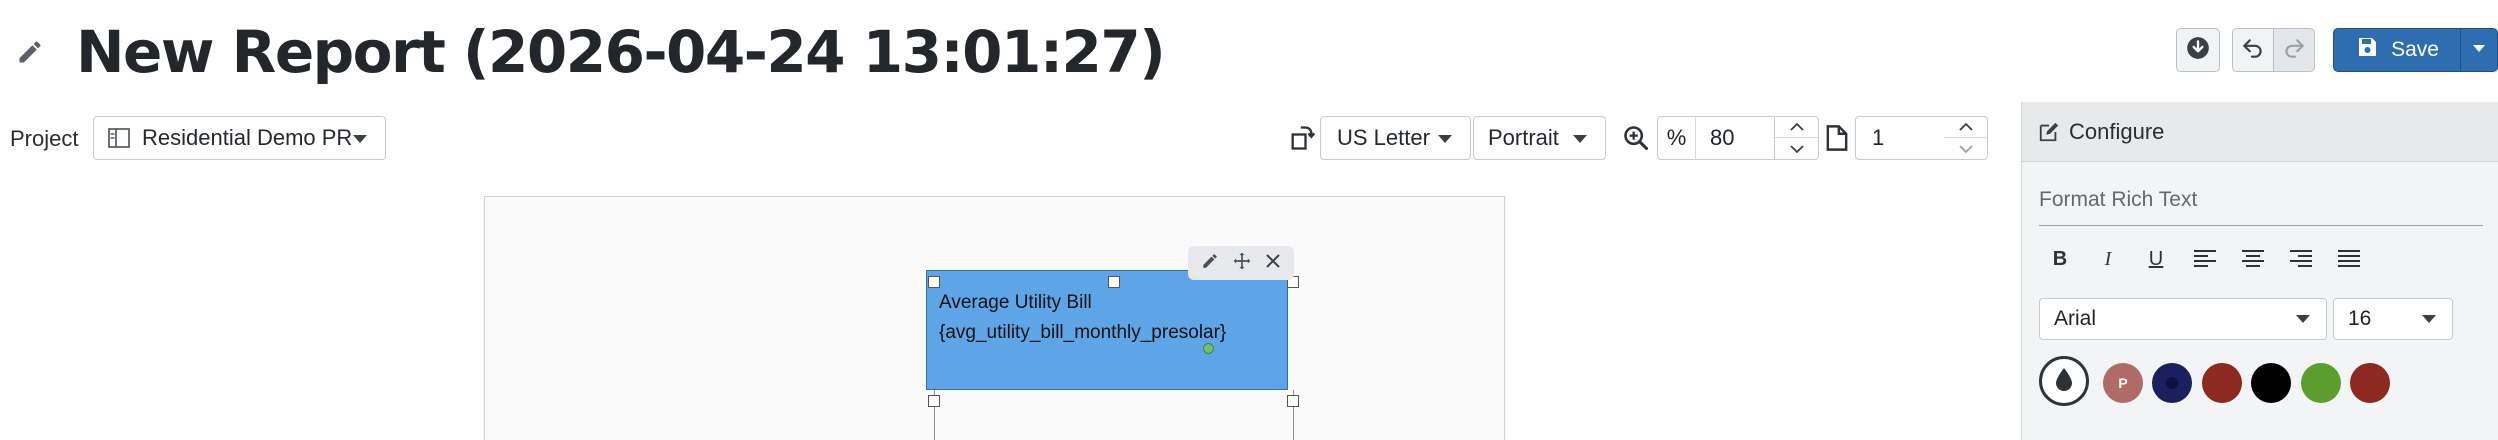  Describe the element at coordinates (2360, 318) in the screenshot. I see `font-size-value: 16` at that location.